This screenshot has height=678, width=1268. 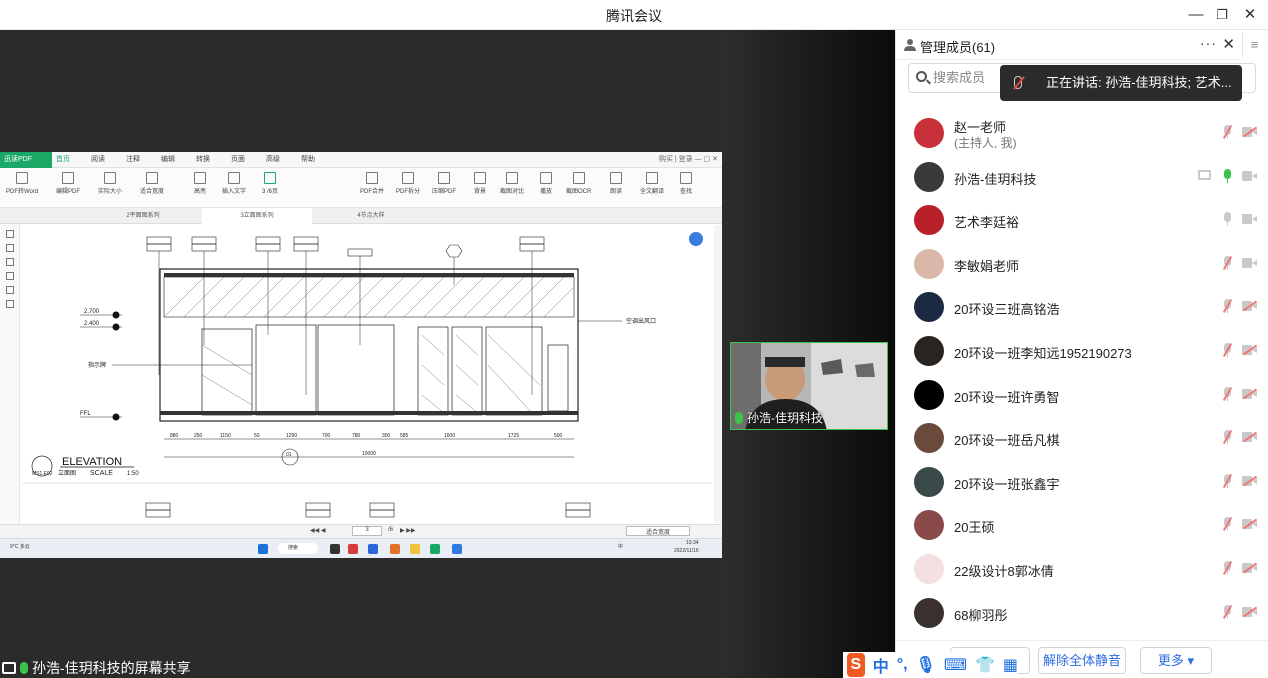 What do you see at coordinates (985, 665) in the screenshot?
I see `ime-skin-icon: 👕` at bounding box center [985, 665].